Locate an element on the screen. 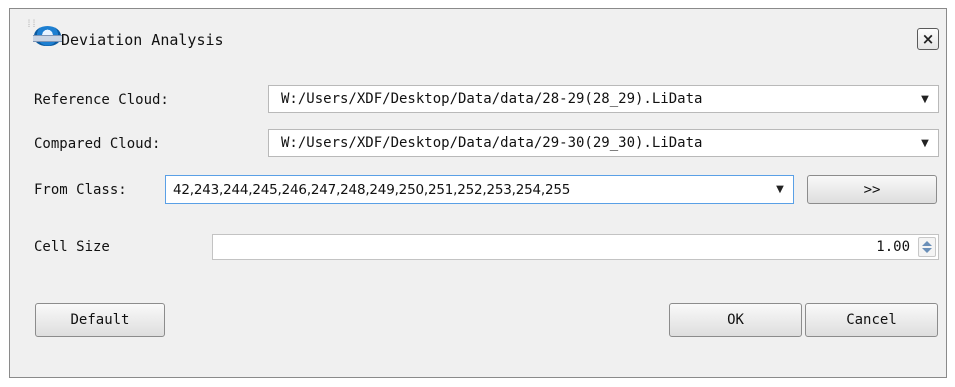 The width and height of the screenshot is (955, 387). spin-up-icon is located at coordinates (927, 243).